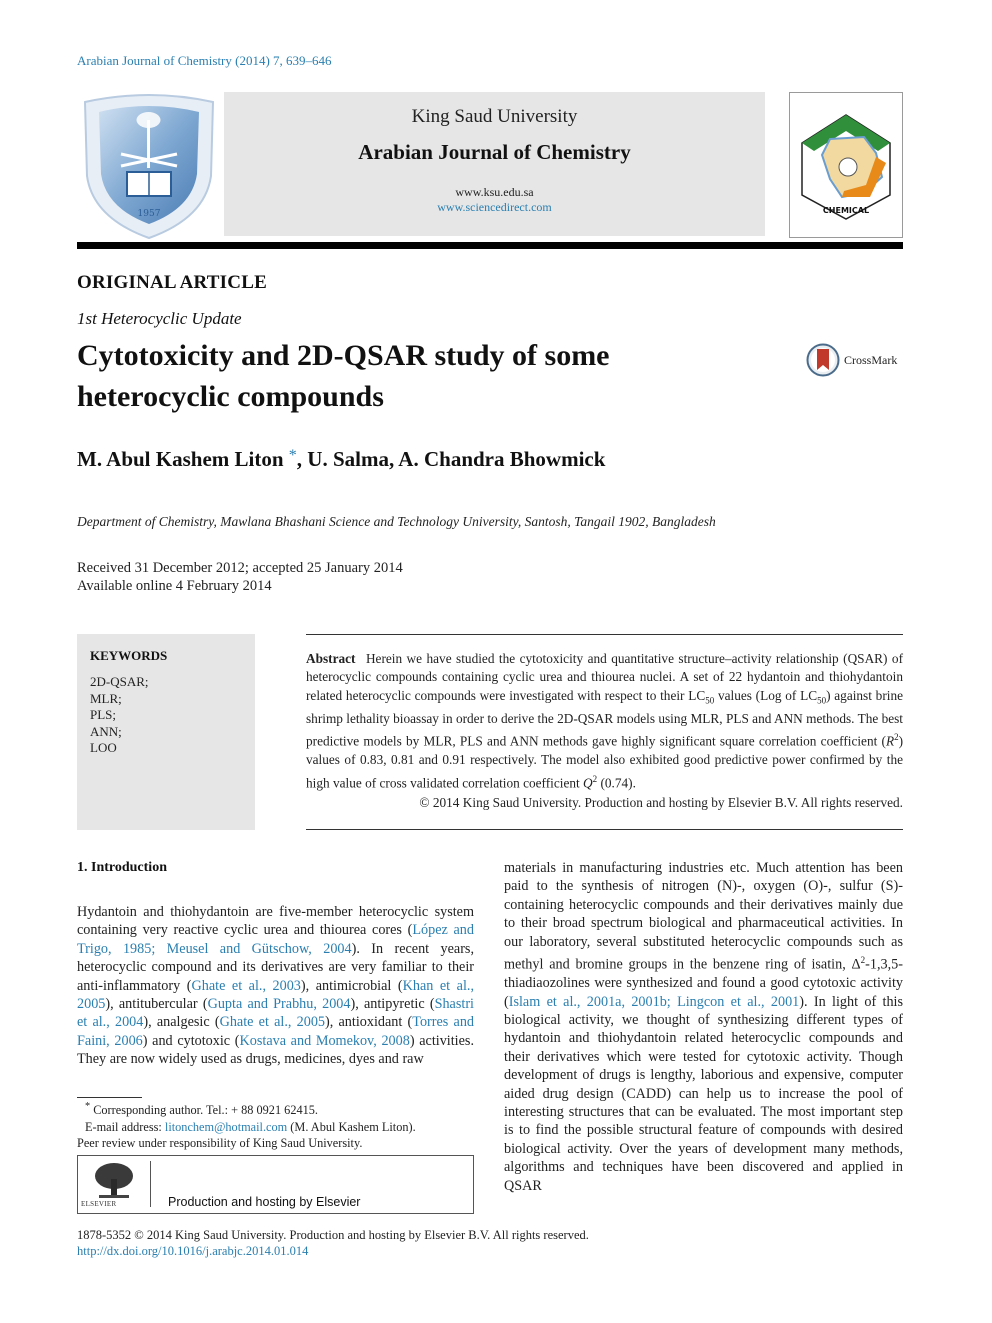 This screenshot has width=992, height=1323. What do you see at coordinates (494, 116) in the screenshot?
I see `university-name: King Saud University` at bounding box center [494, 116].